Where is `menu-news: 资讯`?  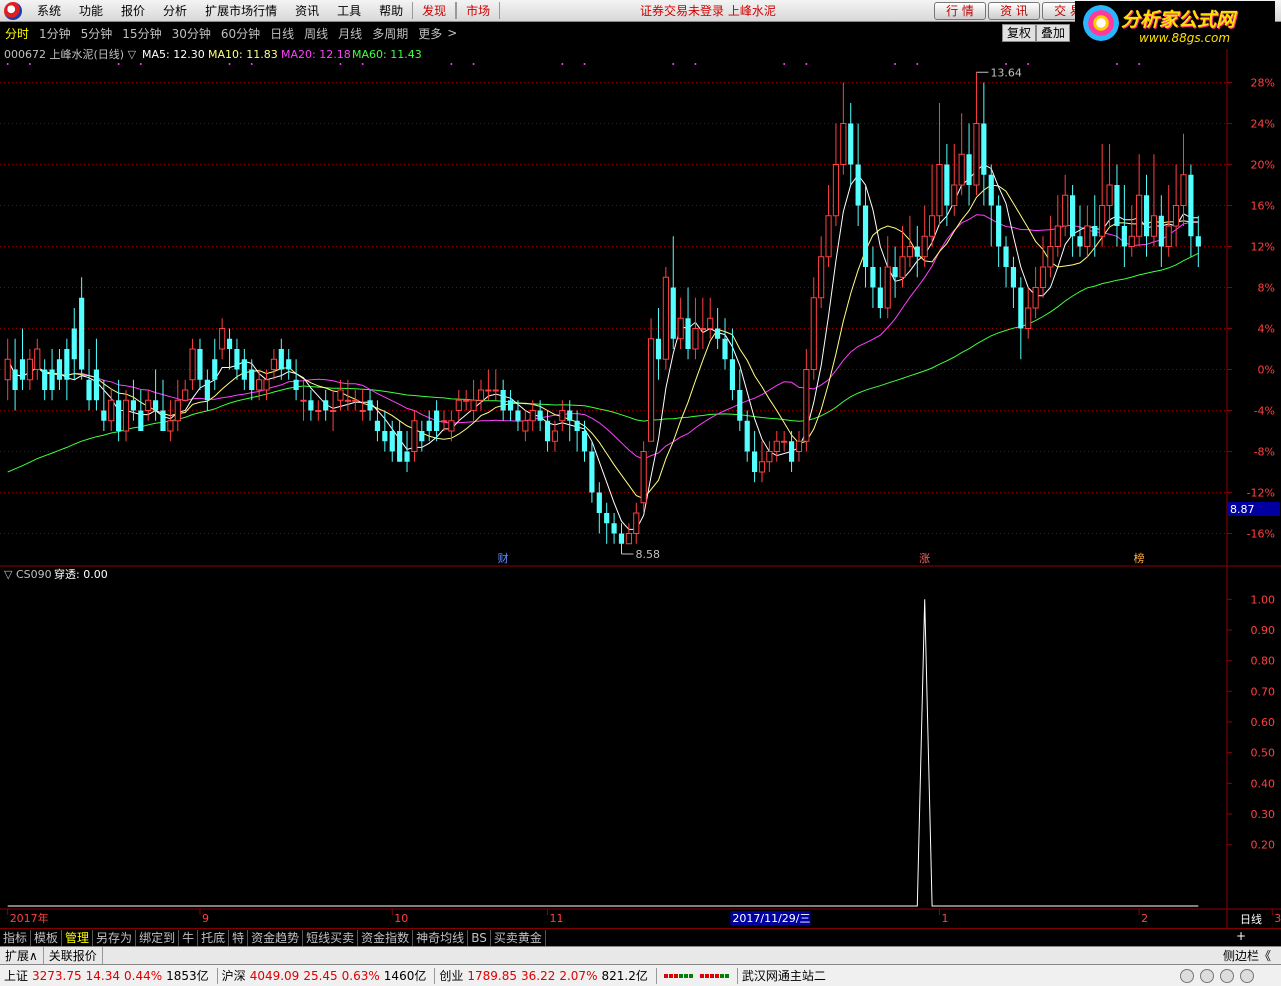
menu-news: 资讯 is located at coordinates (307, 10).